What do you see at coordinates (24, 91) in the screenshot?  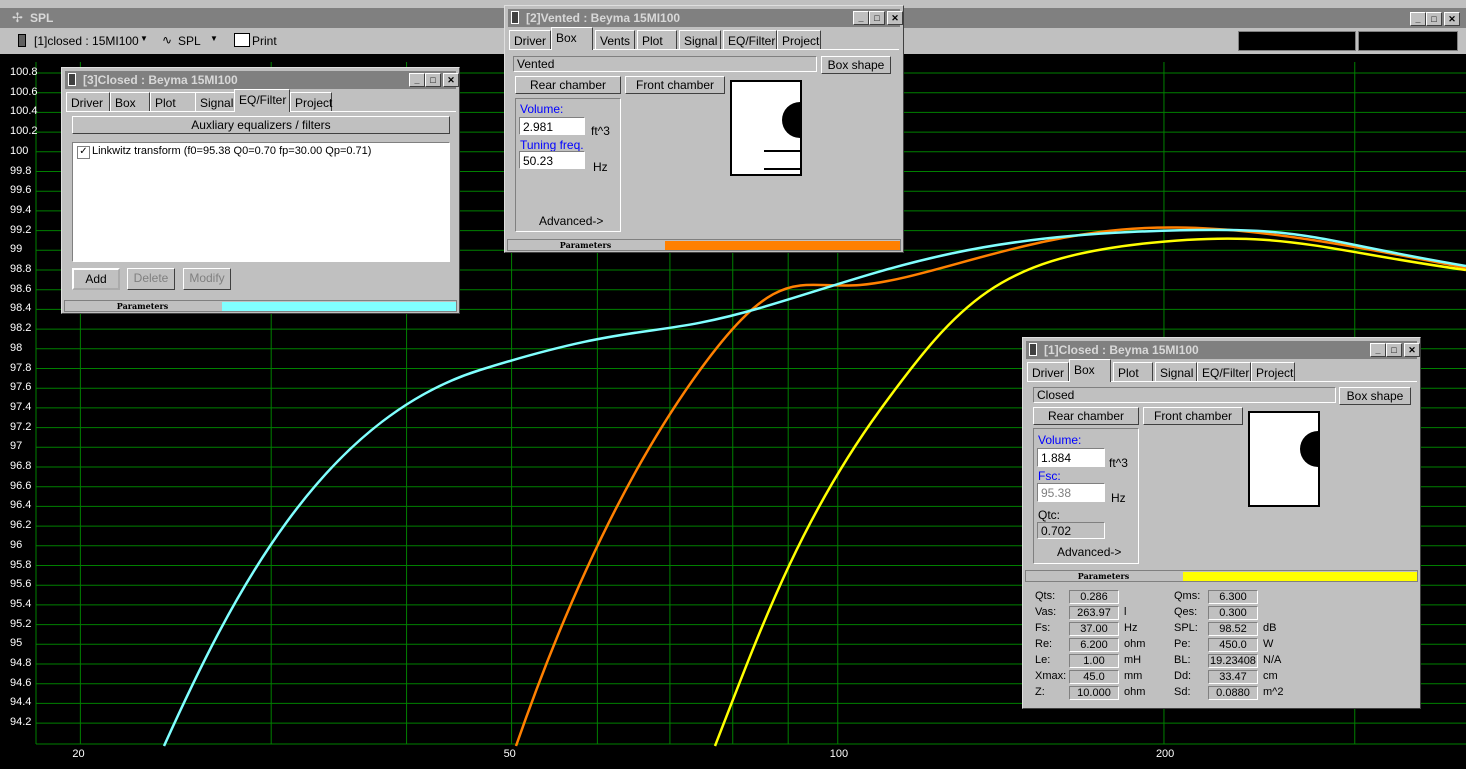 I see `y-tick-label: 100.6` at bounding box center [24, 91].